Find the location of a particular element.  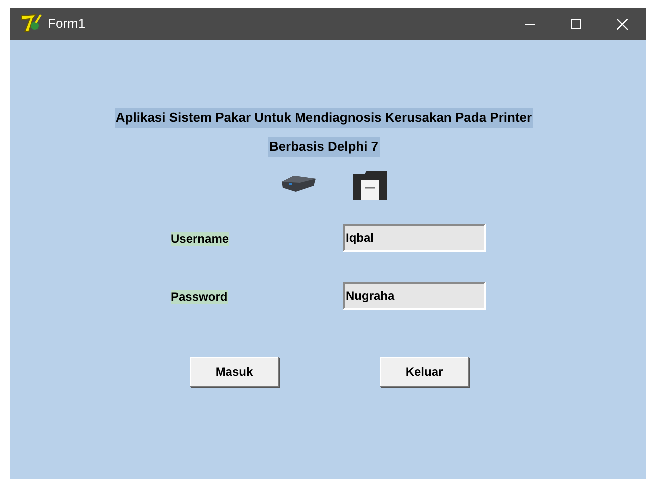

heading-text: Berbasis Delphi 7 is located at coordinates (324, 147).